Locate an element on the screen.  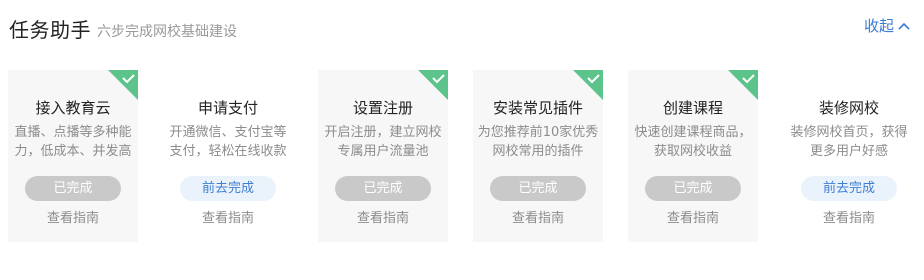
task-card-title: 申请支付 is located at coordinates (227, 108).